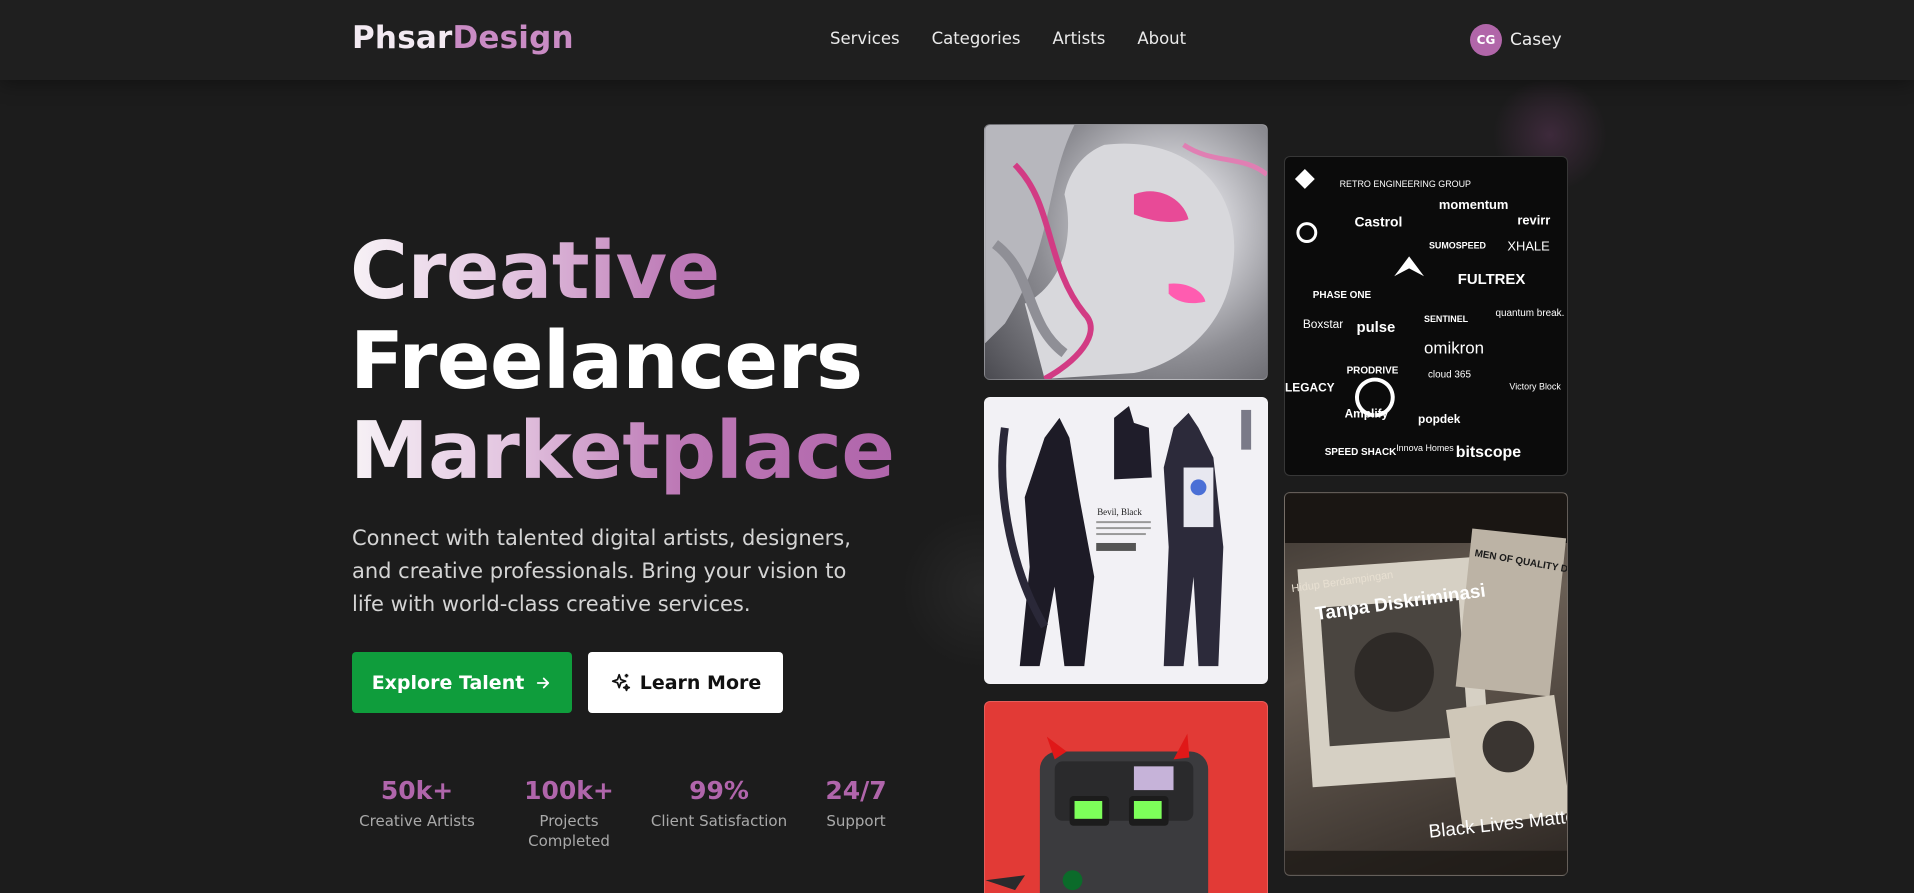 This screenshot has height=893, width=1914. I want to click on logo-text: Innova Homes, so click(1425, 448).